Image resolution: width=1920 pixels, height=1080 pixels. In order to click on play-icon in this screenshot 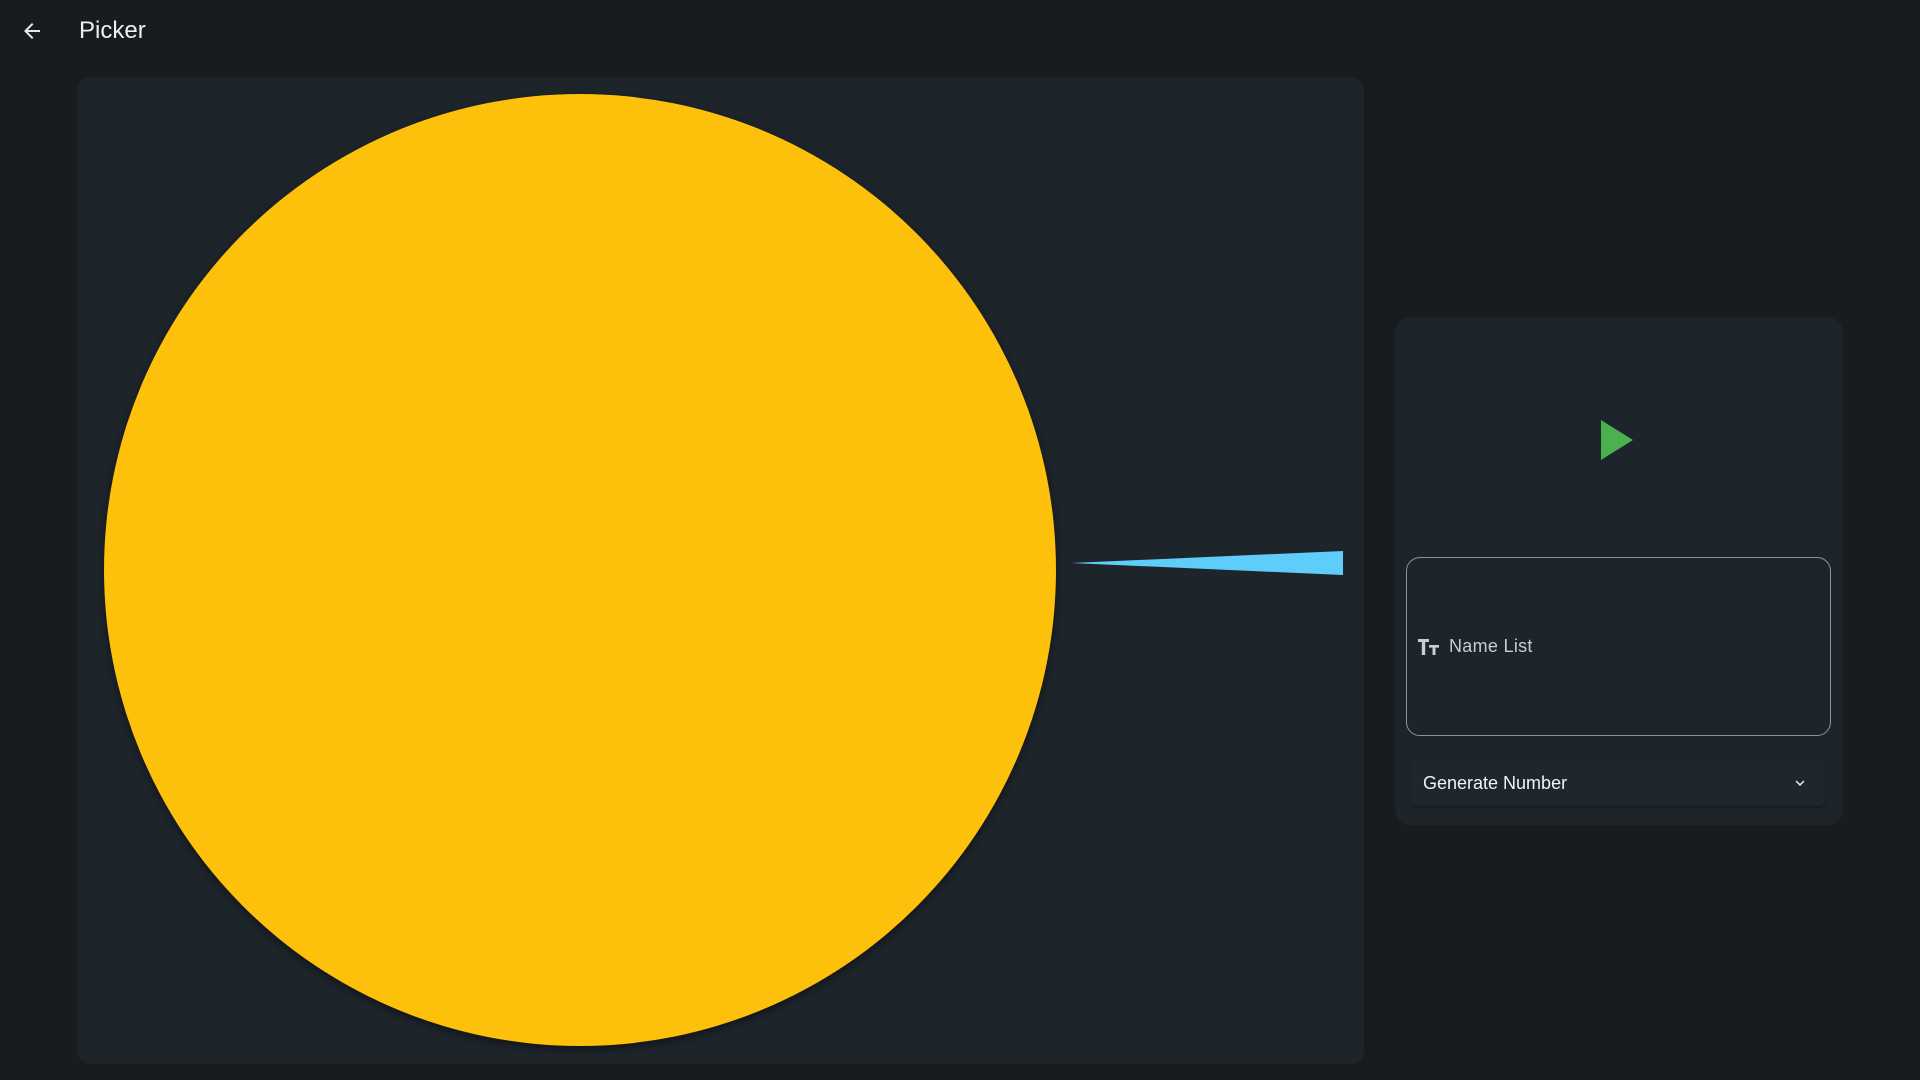, I will do `click(1617, 440)`.